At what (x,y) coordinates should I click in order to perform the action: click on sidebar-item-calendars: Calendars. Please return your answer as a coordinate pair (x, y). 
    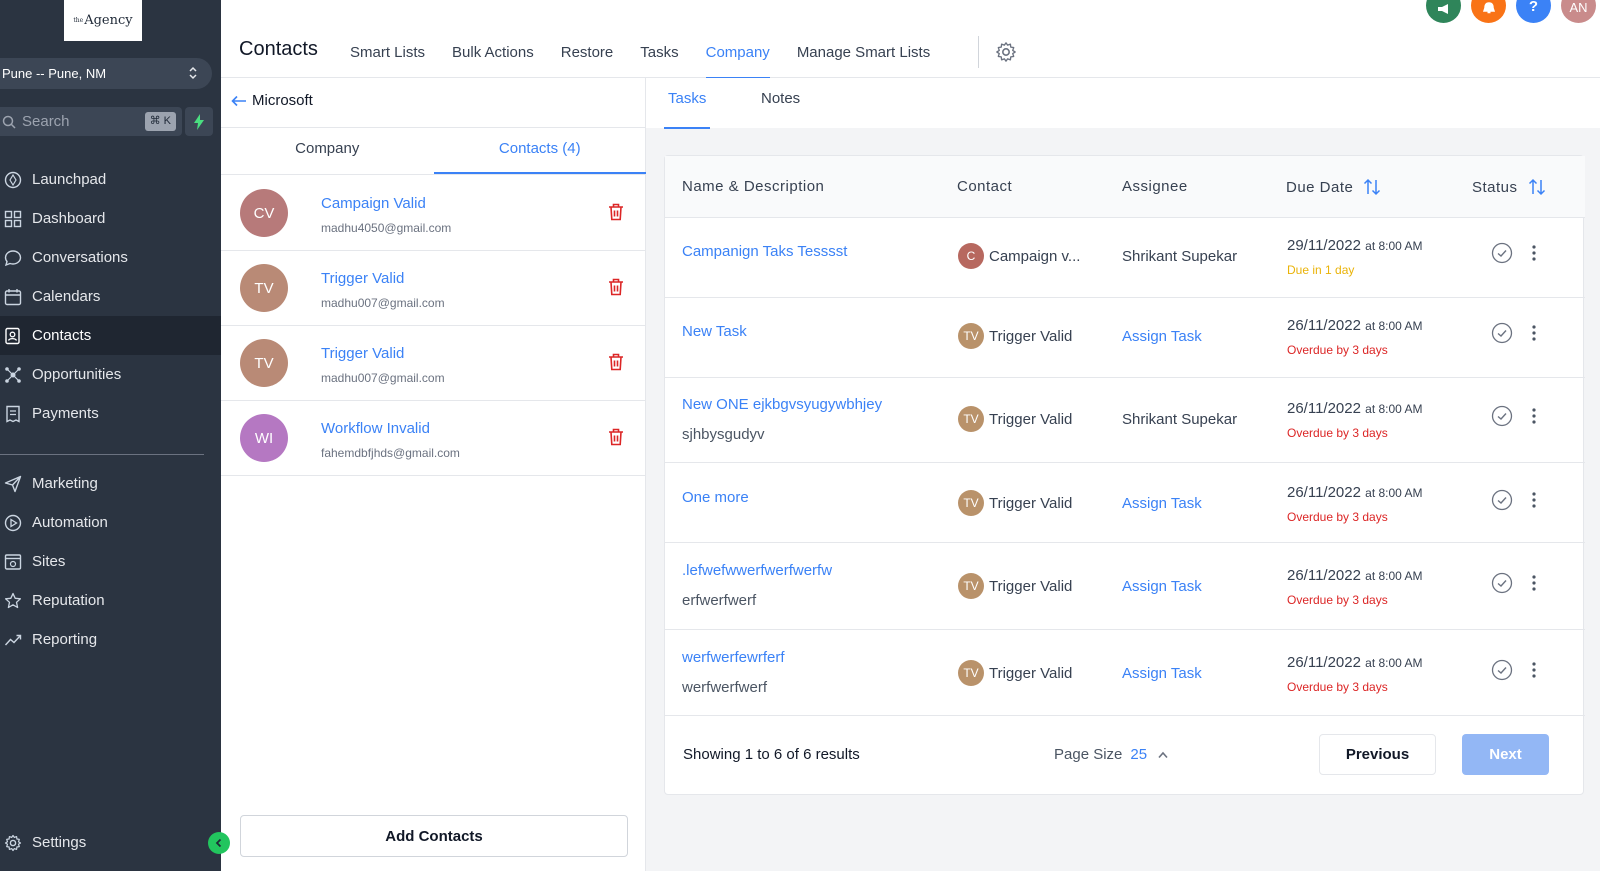
    Looking at the image, I should click on (110, 296).